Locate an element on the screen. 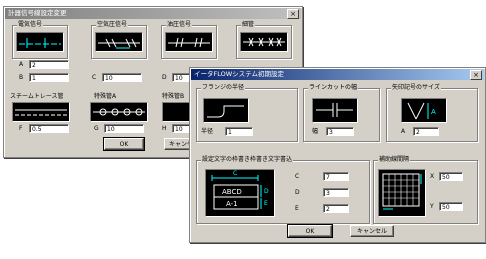 The height and width of the screenshot is (259, 486). text-c-label: C is located at coordinates (297, 176).